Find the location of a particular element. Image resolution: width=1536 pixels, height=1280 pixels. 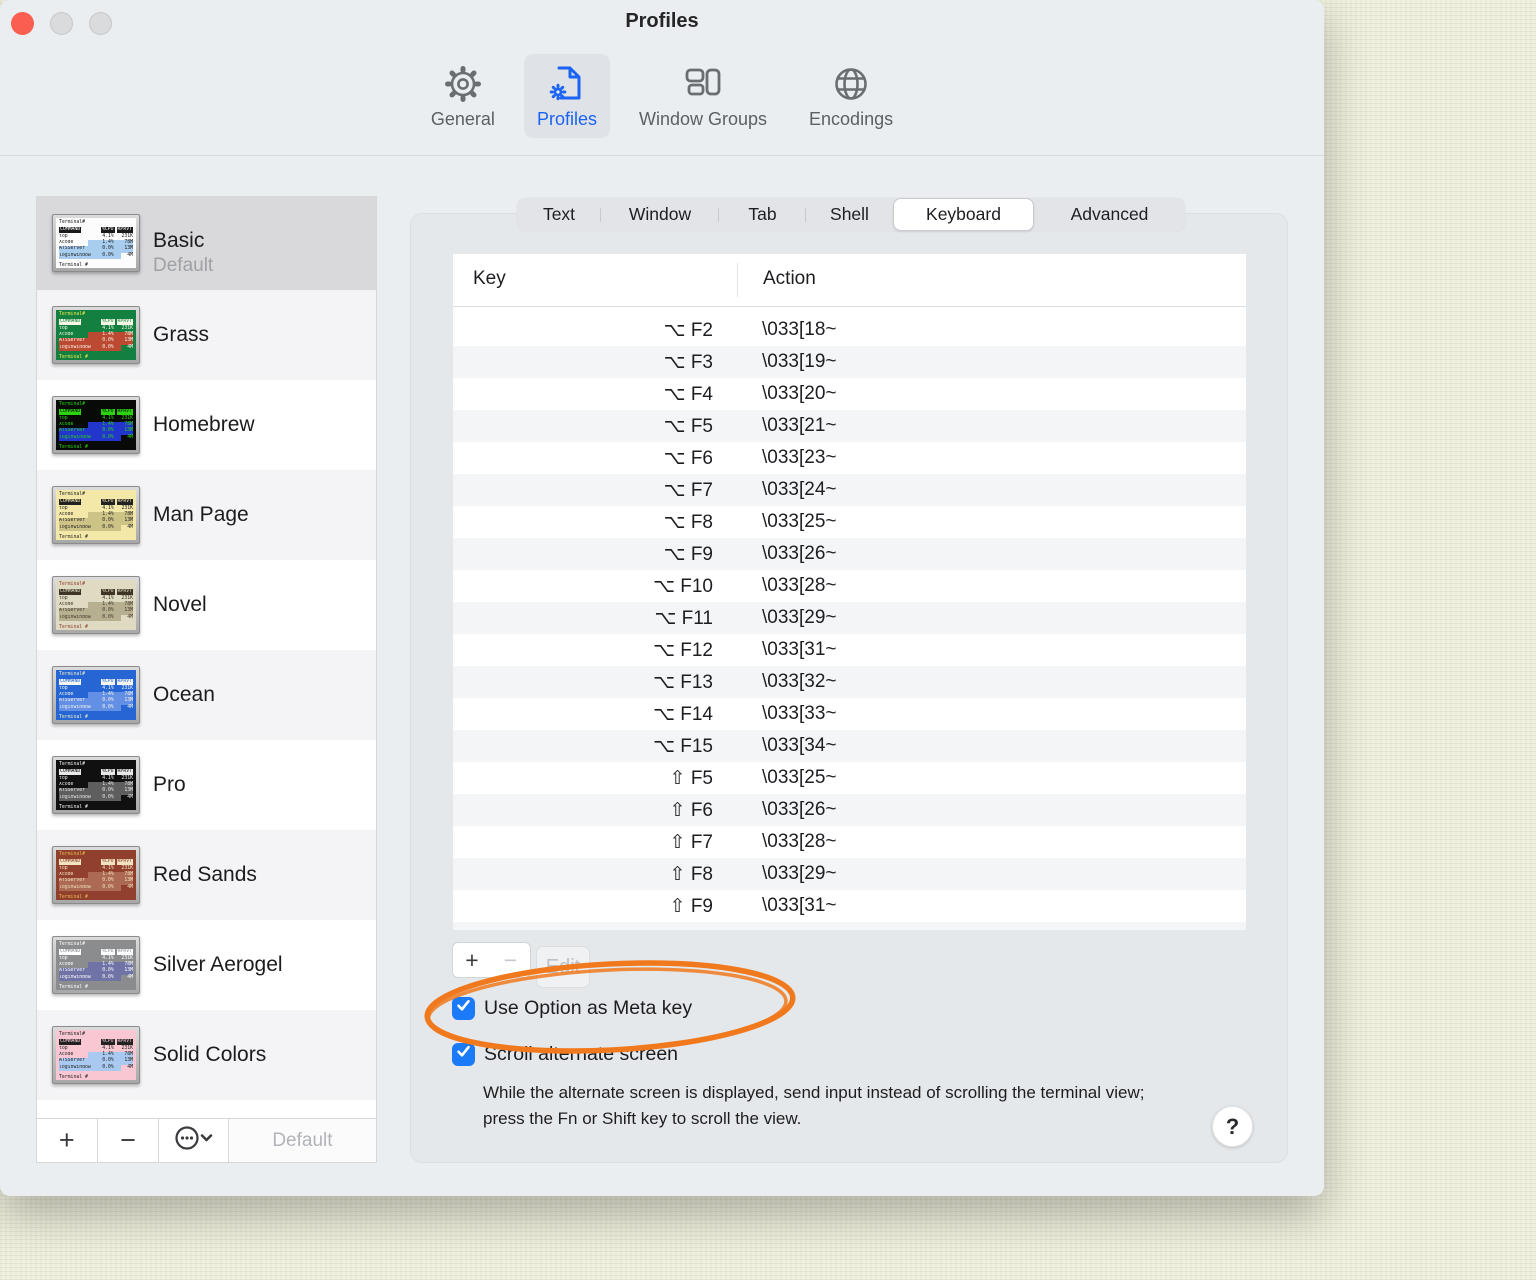

tab-shell: Shell is located at coordinates (849, 214).